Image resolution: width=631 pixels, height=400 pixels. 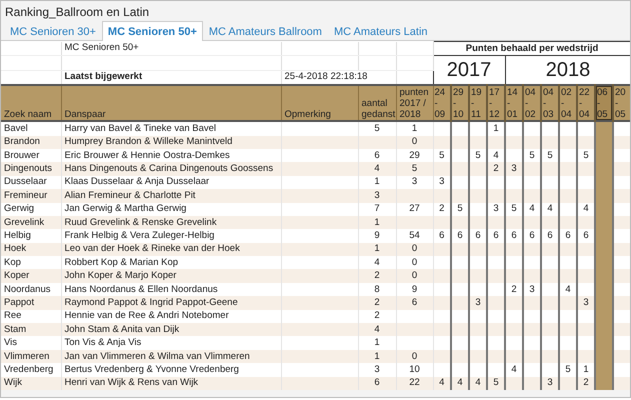 I want to click on name-cell: Vlimmeren, so click(x=31, y=357).